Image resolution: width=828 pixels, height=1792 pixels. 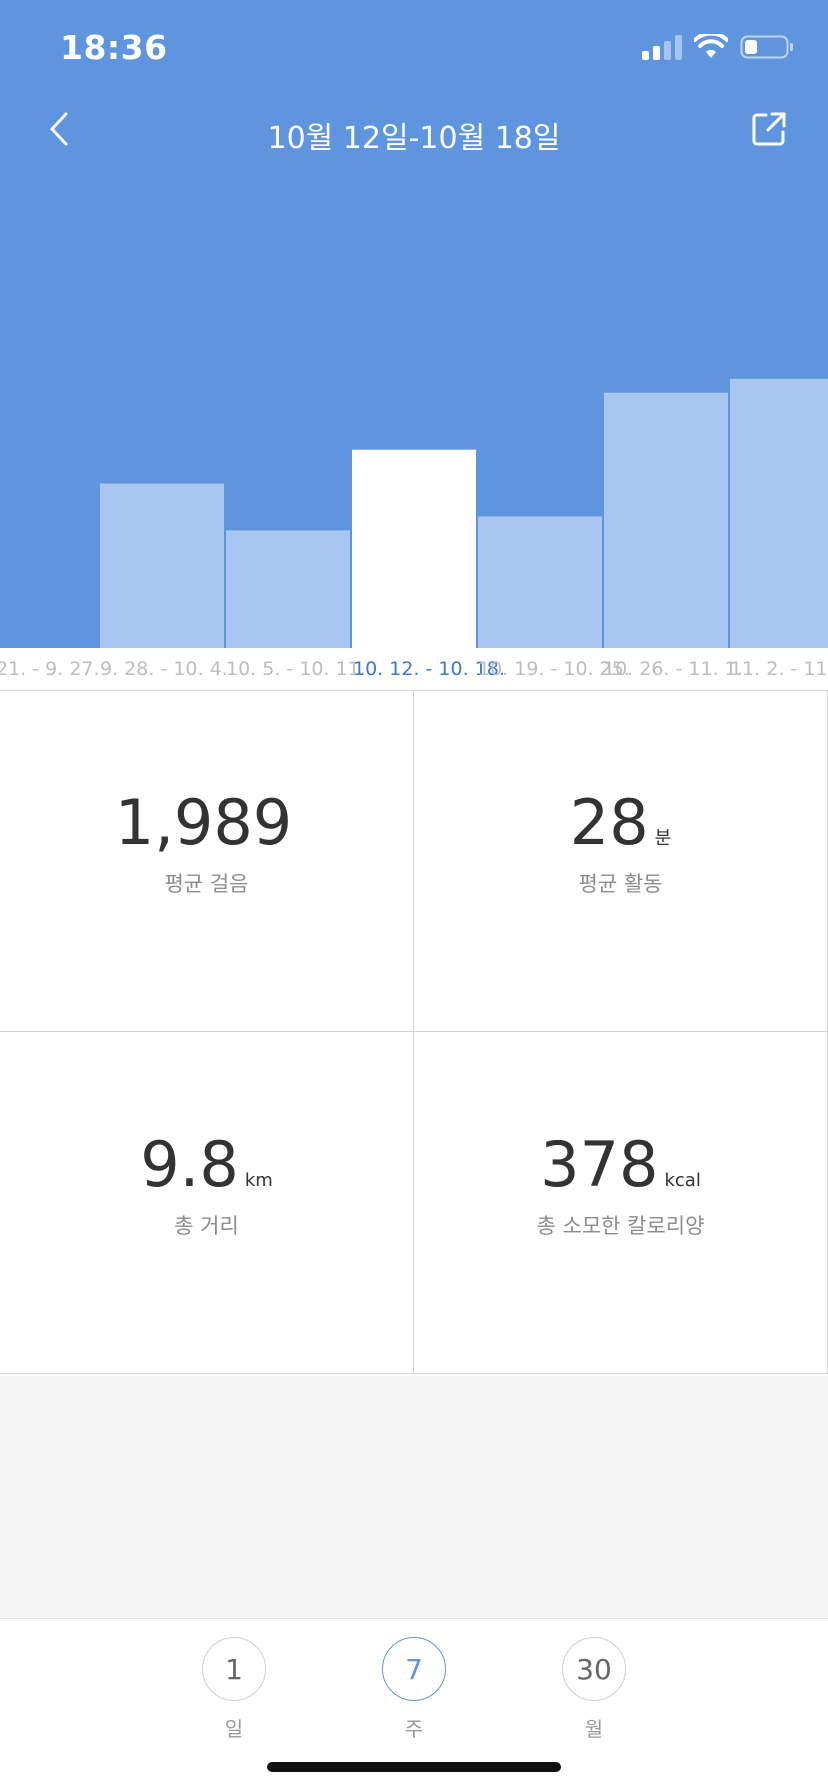 What do you see at coordinates (620, 1226) in the screenshot?
I see `stat-label: 총 소모한 칼로리양` at bounding box center [620, 1226].